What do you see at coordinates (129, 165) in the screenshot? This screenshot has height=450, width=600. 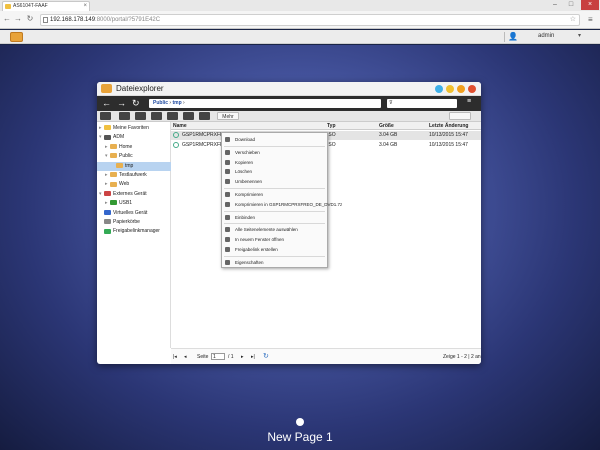 I see `tree-item-label: tmp` at bounding box center [129, 165].